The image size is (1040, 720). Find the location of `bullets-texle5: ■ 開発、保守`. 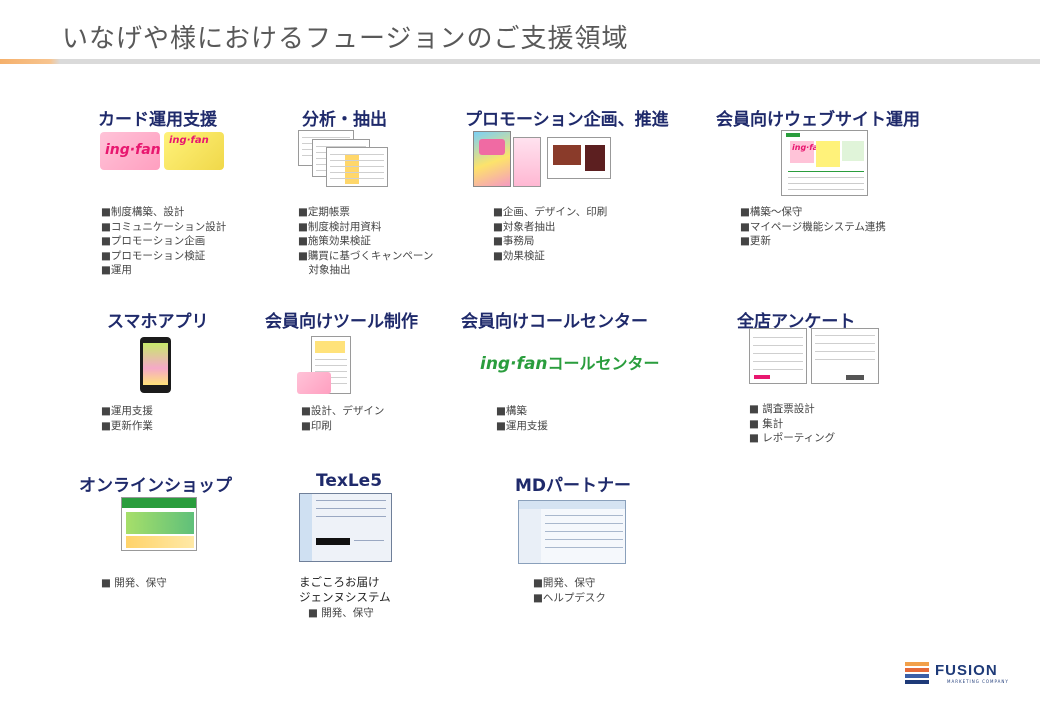

bullets-texle5: ■ 開発、保守 is located at coordinates (341, 613).